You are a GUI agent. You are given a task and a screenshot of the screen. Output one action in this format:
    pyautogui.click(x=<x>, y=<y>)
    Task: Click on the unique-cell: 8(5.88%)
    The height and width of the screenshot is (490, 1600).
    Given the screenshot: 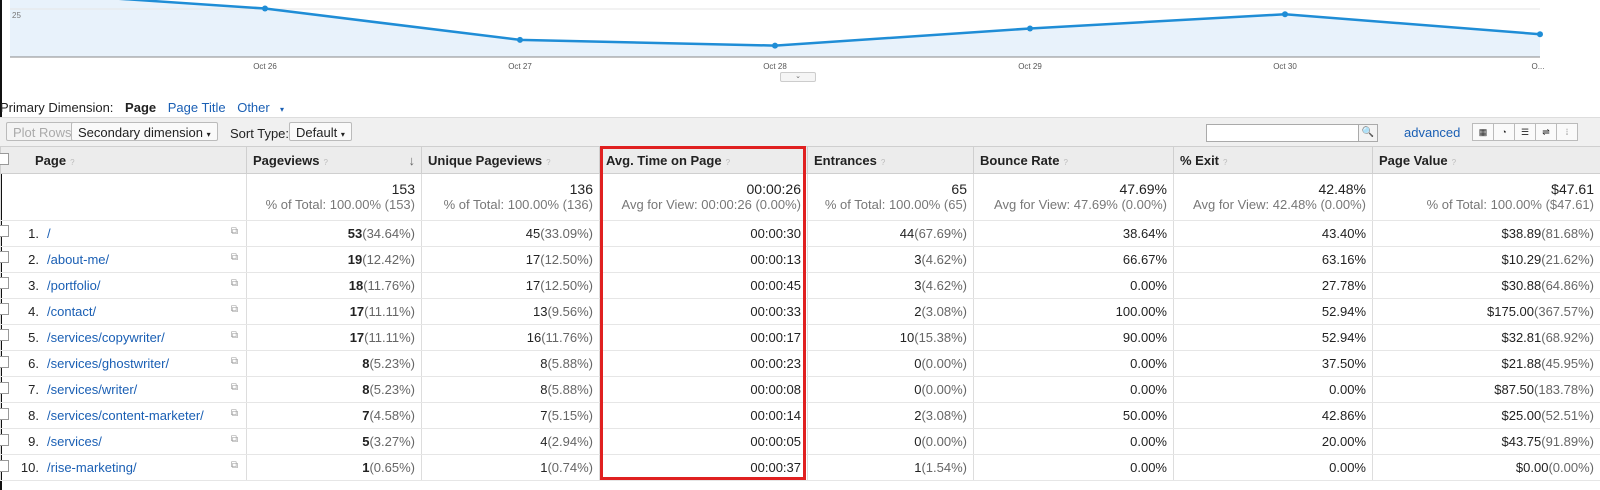 What is the action you would take?
    pyautogui.click(x=510, y=363)
    